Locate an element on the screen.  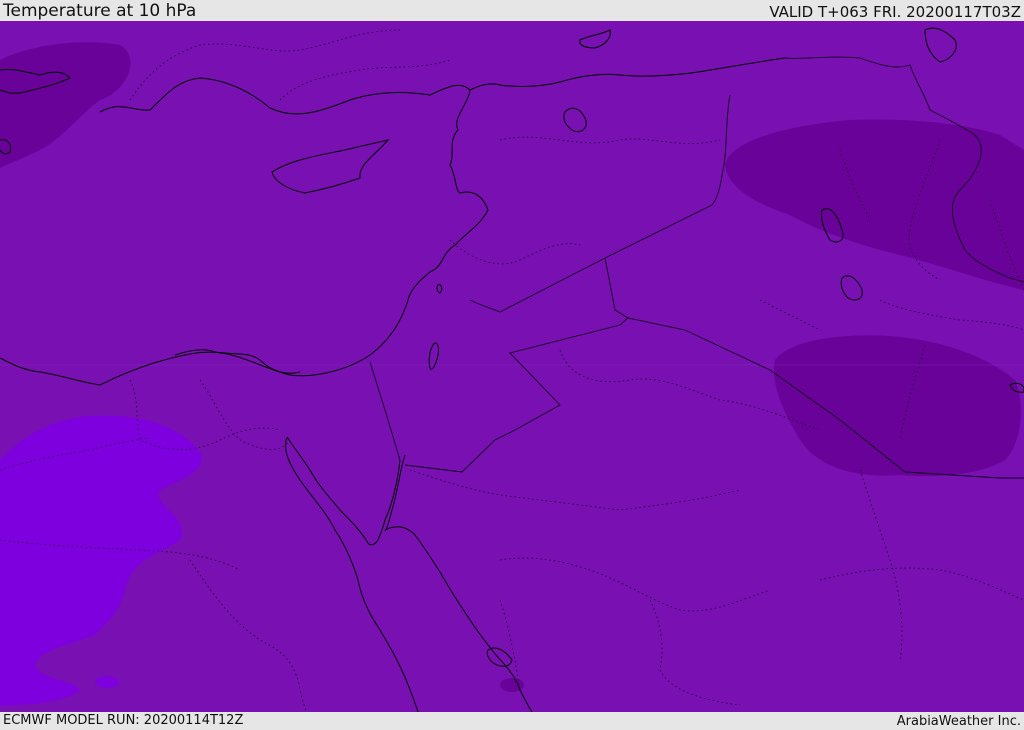
valid-time-label: VALID T+063 FRI. 20200117T03Z is located at coordinates (895, 12).